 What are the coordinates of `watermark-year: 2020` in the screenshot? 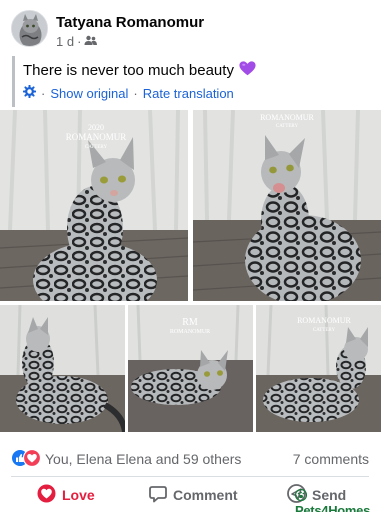 It's located at (96, 127).